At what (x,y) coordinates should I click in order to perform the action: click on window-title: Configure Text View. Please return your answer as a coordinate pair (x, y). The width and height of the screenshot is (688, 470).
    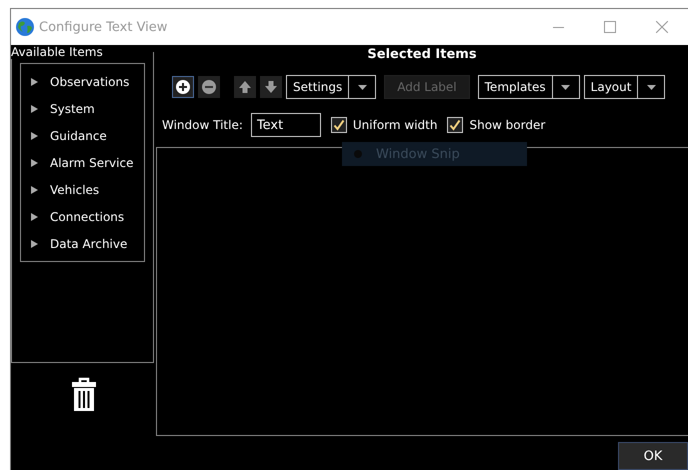
    Looking at the image, I should click on (103, 27).